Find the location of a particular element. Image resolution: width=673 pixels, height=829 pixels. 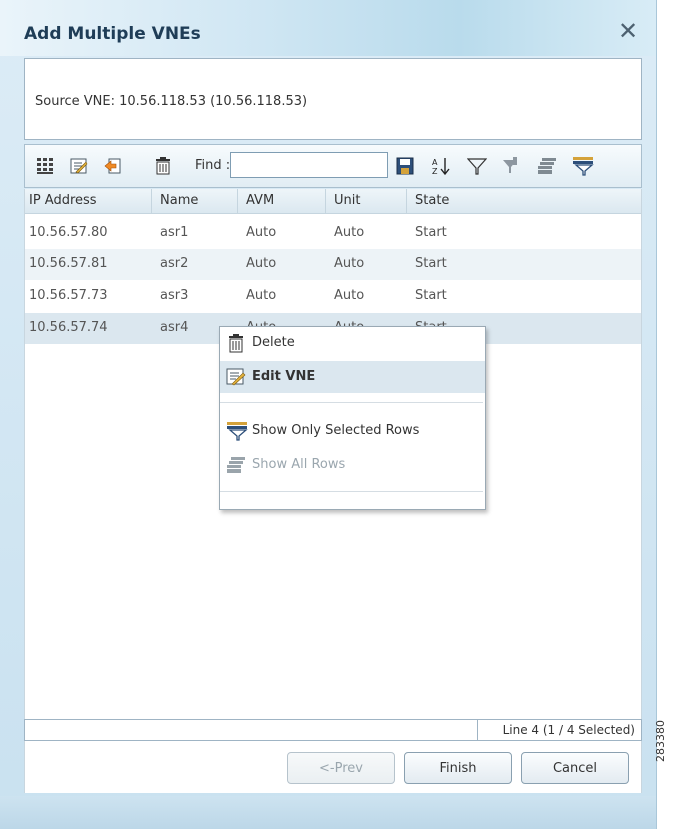

delete-icon is located at coordinates (163, 166).